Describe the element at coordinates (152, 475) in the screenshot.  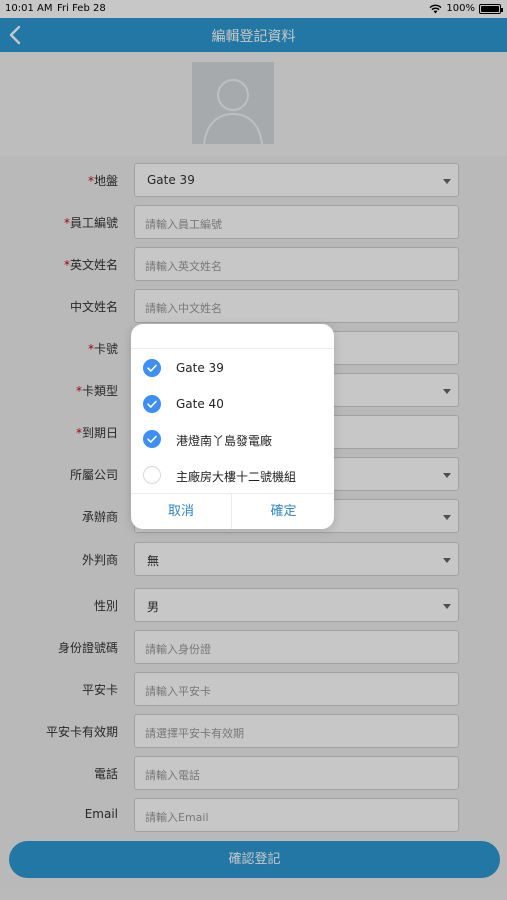
I see `checkbox-unchecked-icon` at that location.